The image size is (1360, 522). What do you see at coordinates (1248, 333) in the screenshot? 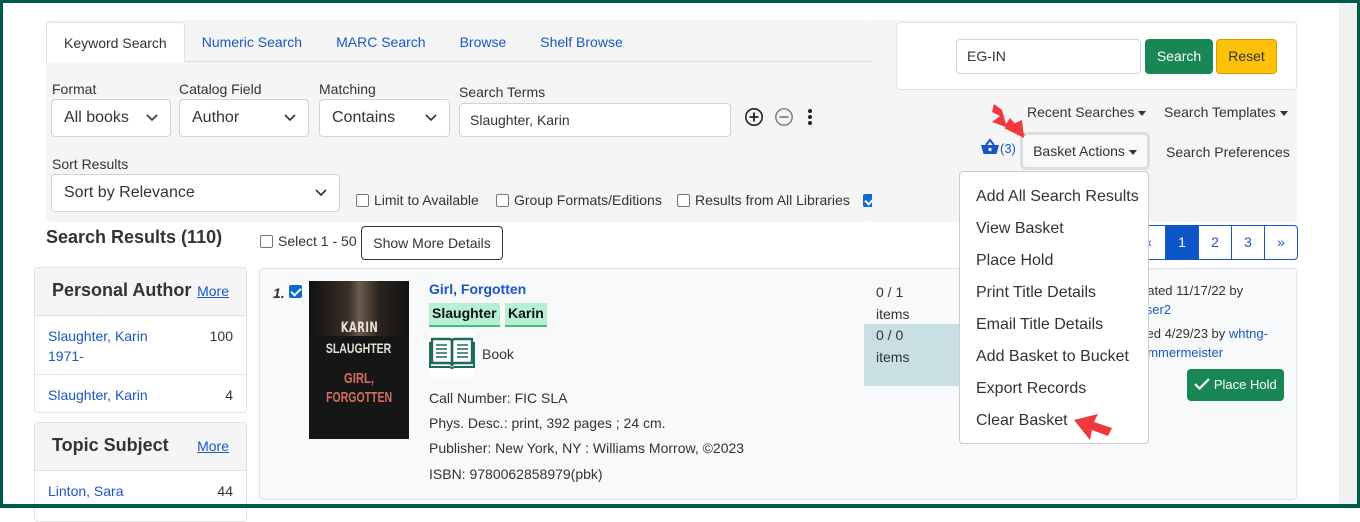
I see `editor-link: whtng-` at bounding box center [1248, 333].